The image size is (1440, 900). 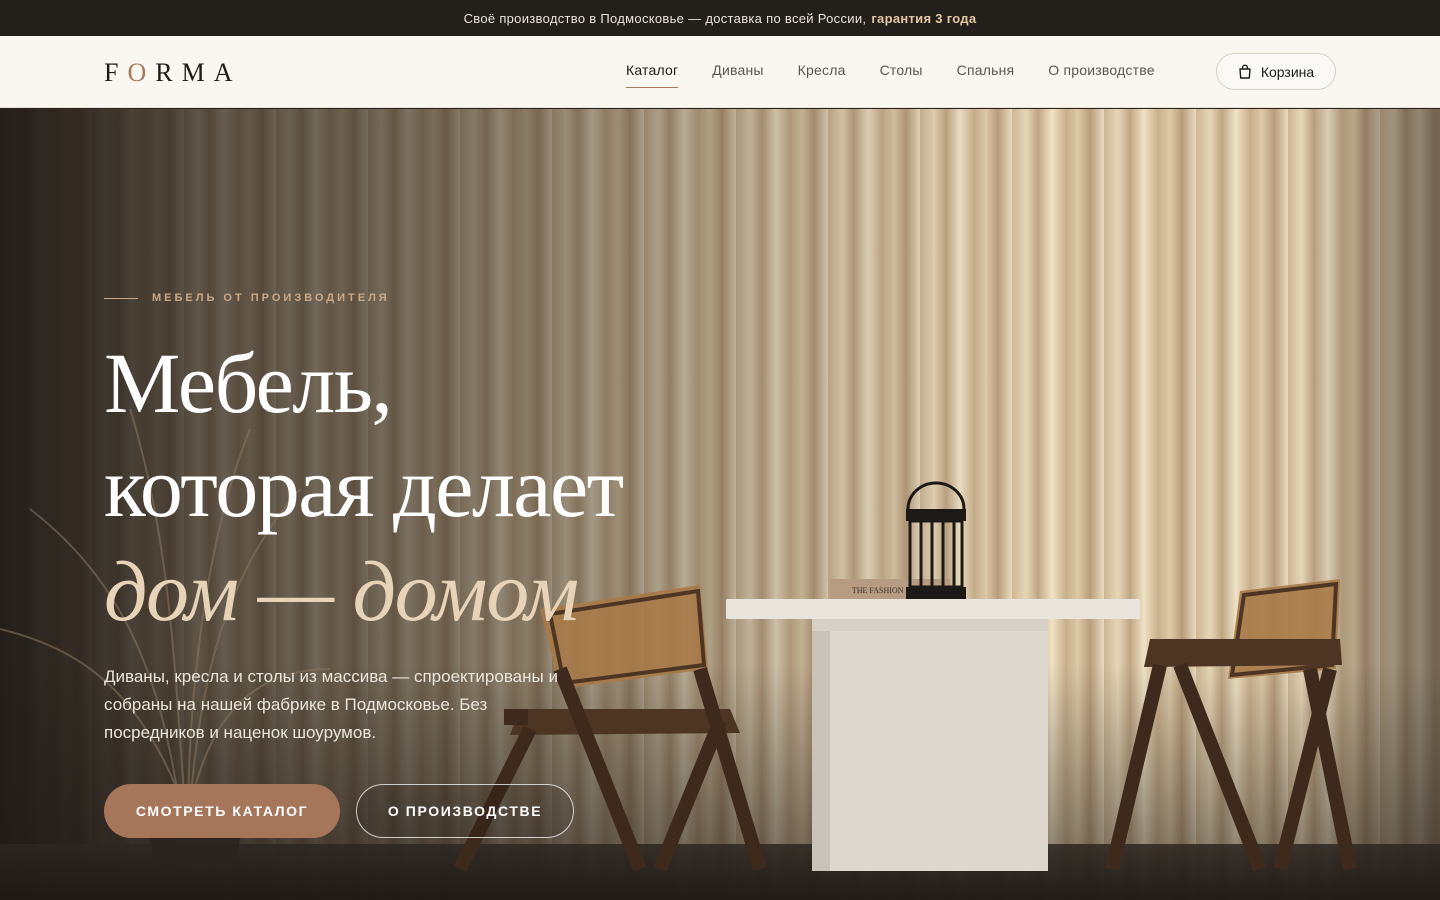 What do you see at coordinates (901, 75) in the screenshot?
I see `nav-item-tables: Столы` at bounding box center [901, 75].